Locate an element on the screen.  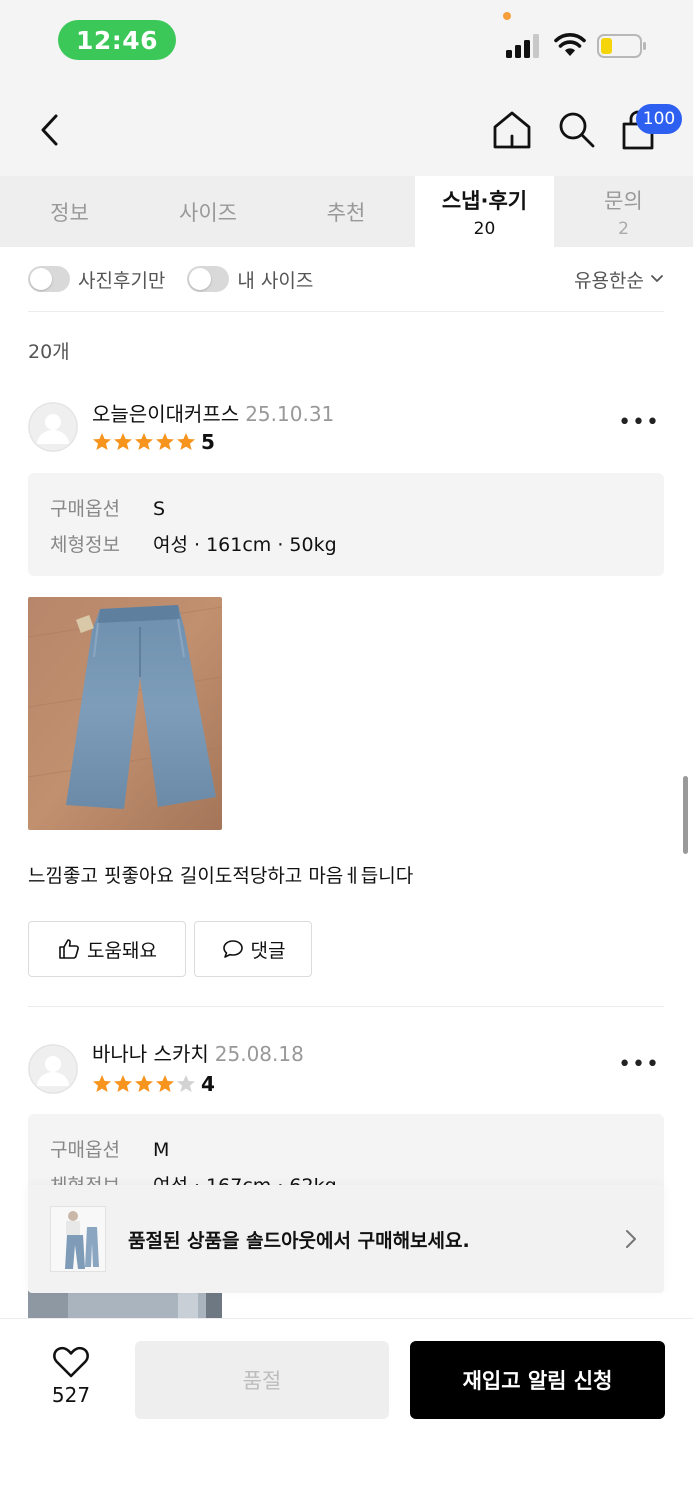
home-icon is located at coordinates (512, 130).